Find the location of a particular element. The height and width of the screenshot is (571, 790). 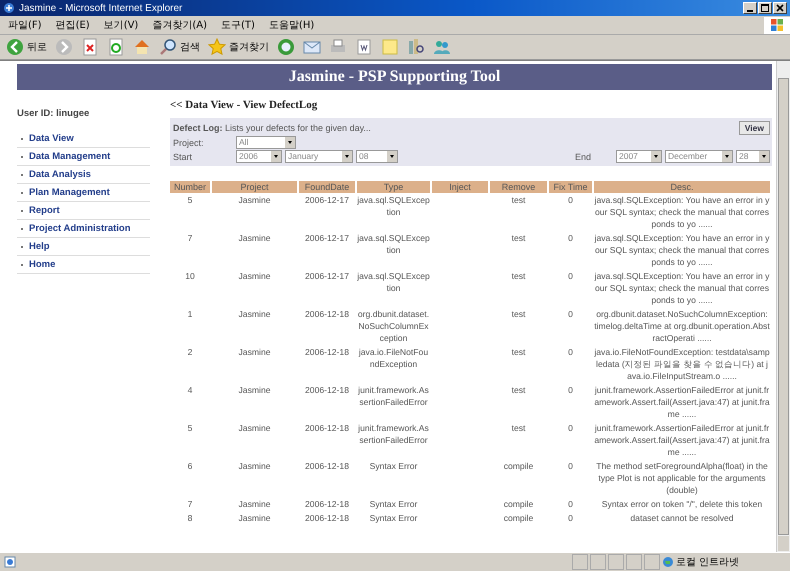

document-icon is located at coordinates (364, 47).